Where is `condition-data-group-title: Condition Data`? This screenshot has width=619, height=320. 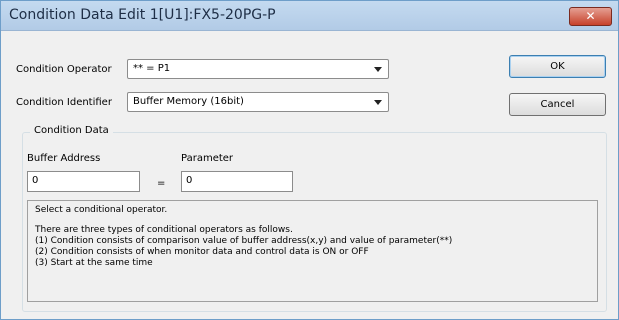 condition-data-group-title: Condition Data is located at coordinates (71, 130).